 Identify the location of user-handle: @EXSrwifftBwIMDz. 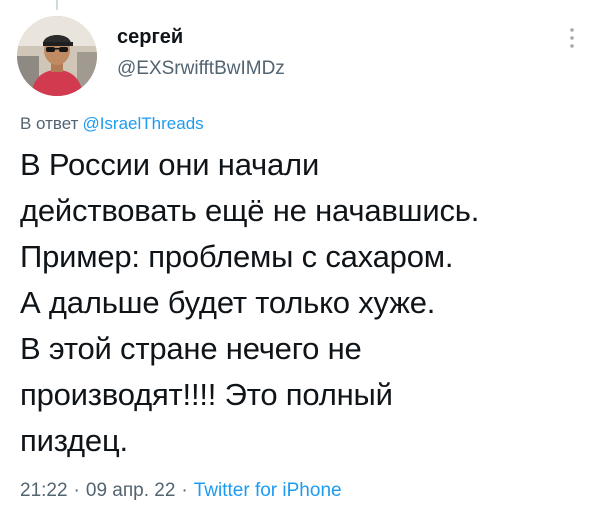
(201, 69).